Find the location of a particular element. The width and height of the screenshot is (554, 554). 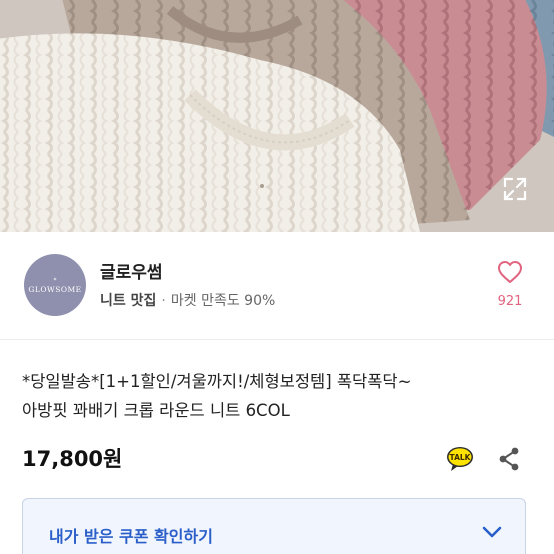

store-meta: 니트 맛집 · 마켓 만족도 90% is located at coordinates (187, 300).